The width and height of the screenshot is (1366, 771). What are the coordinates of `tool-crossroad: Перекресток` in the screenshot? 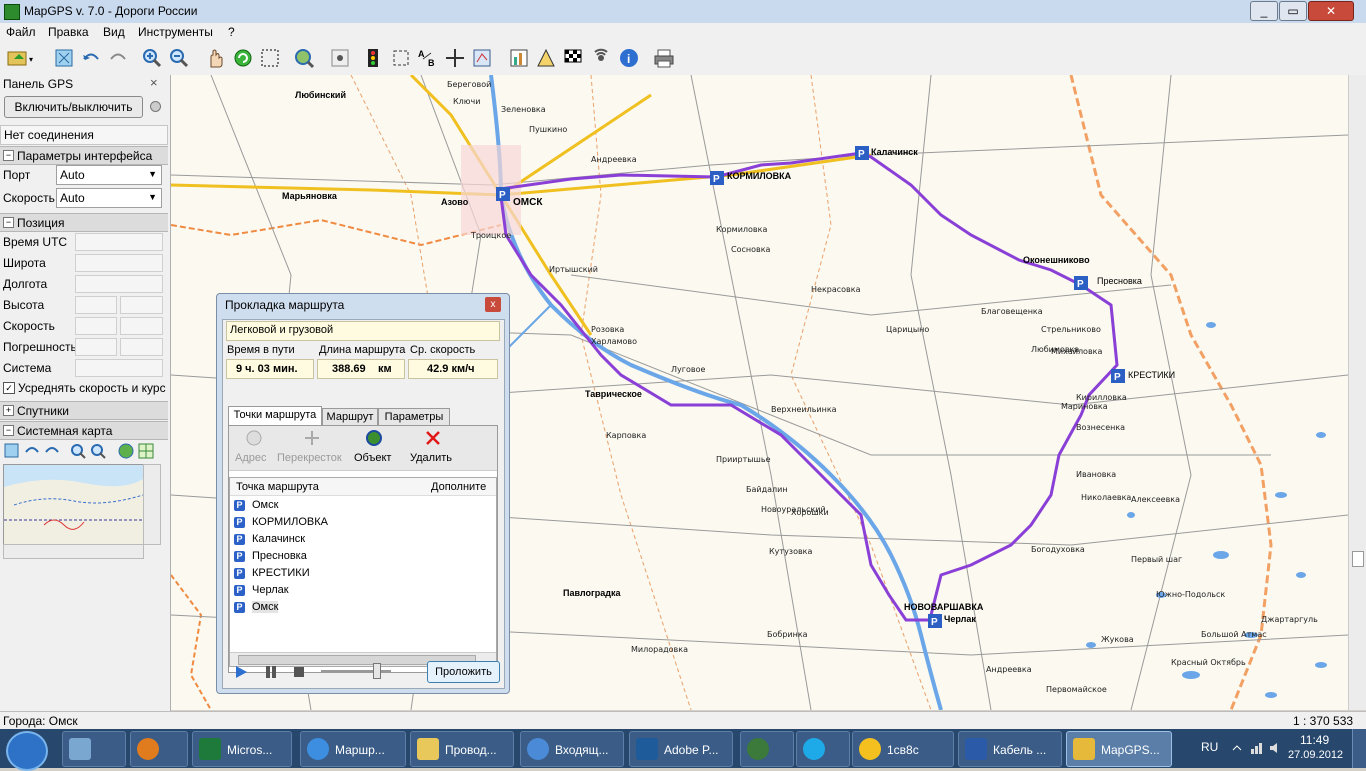 It's located at (309, 458).